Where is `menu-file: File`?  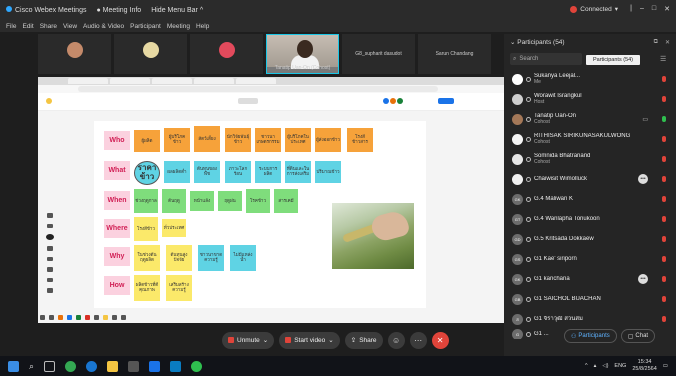
menu-file: File is located at coordinates (11, 26).